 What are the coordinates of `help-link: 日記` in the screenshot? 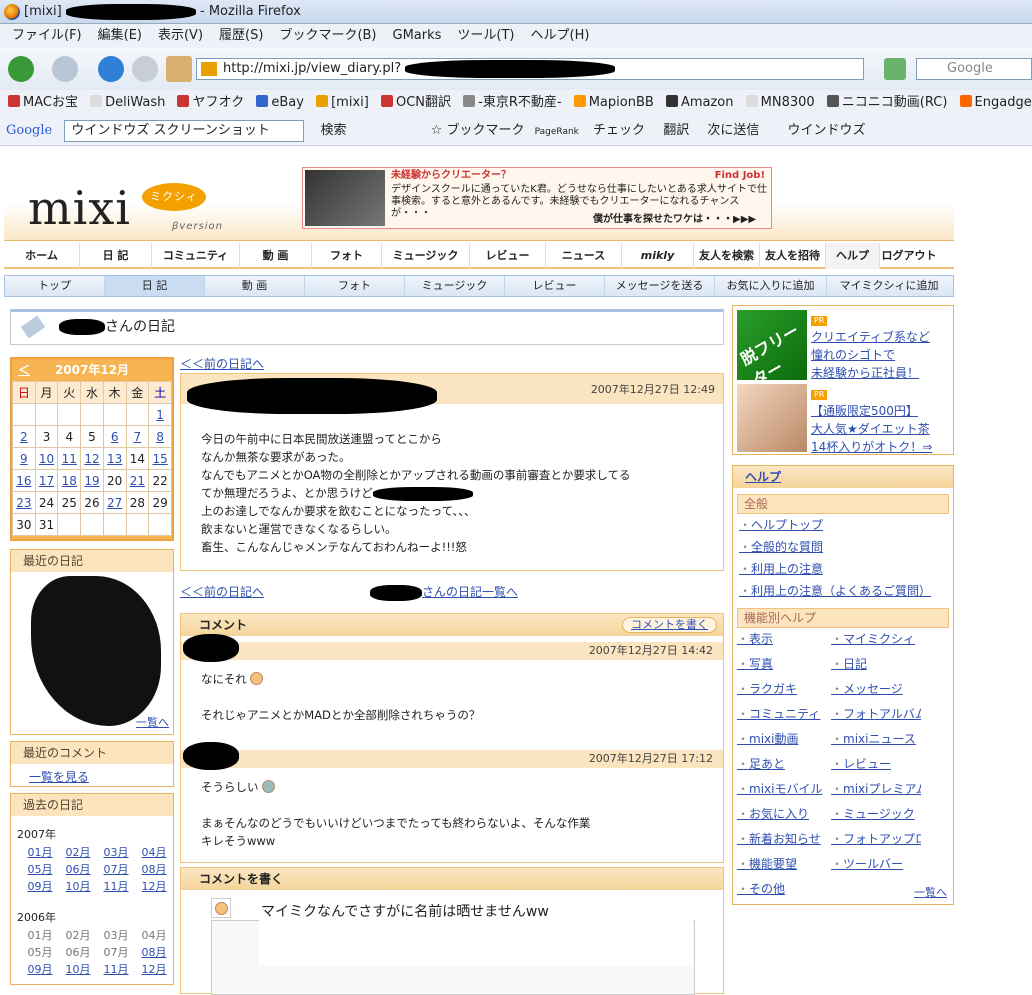 It's located at (874, 664).